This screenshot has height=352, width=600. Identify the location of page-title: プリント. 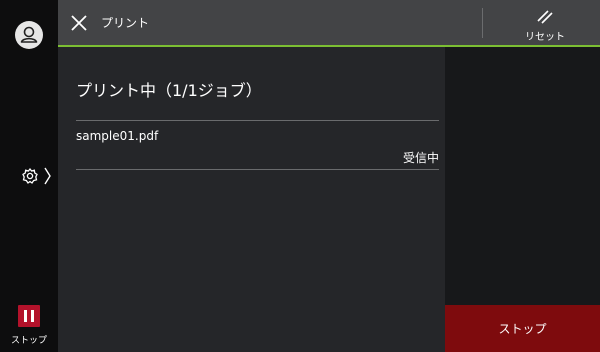
(125, 23).